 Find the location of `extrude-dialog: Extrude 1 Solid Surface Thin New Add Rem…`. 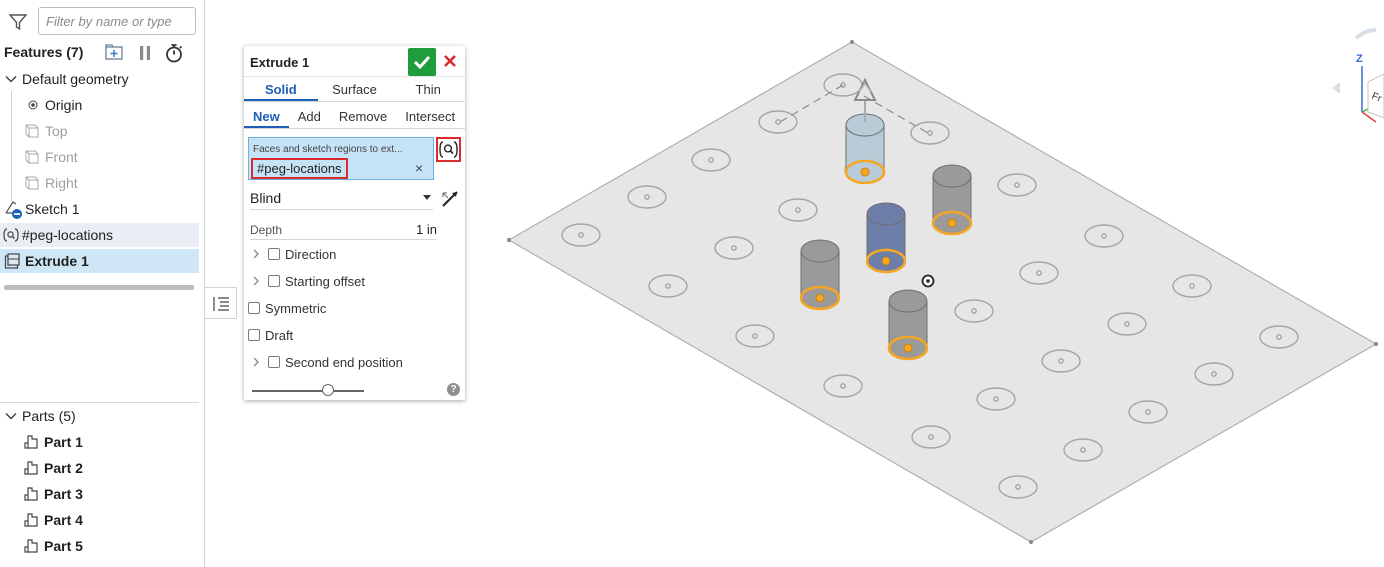

extrude-dialog: Extrude 1 Solid Surface Thin New Add Rem… is located at coordinates (354, 223).